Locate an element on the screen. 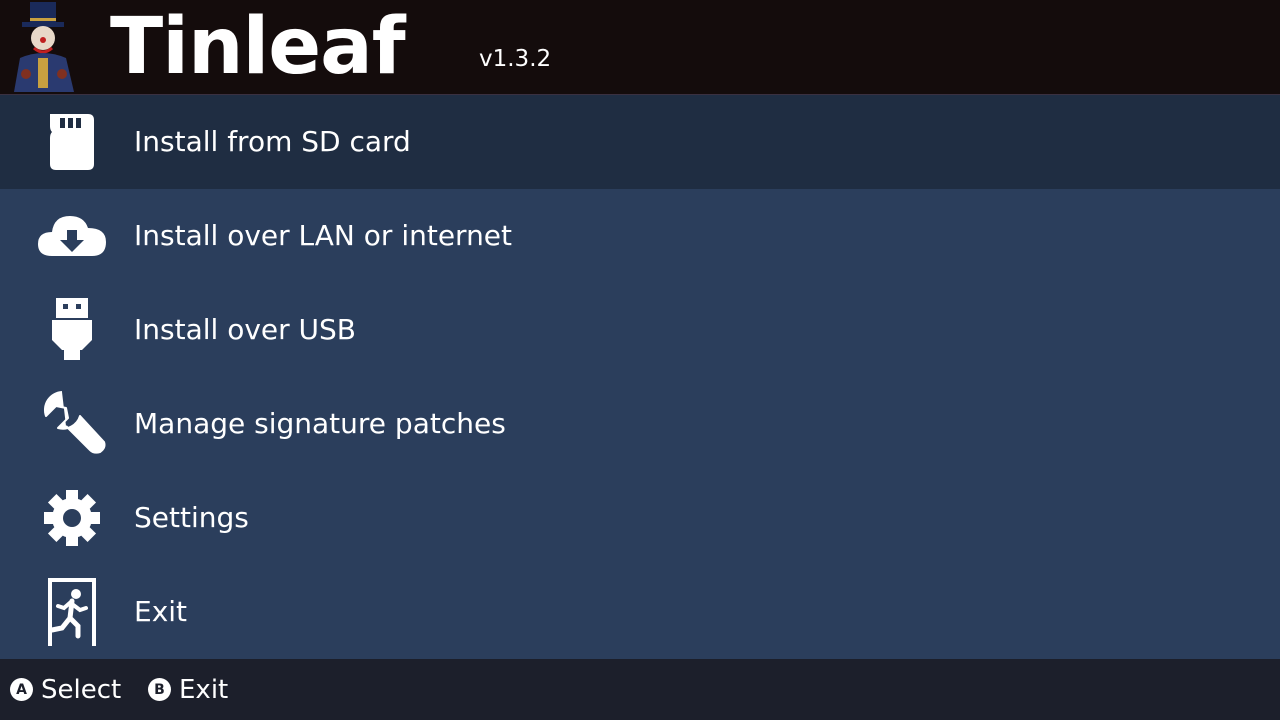 This screenshot has height=720, width=1280. menu-item-label: Settings is located at coordinates (191, 517).